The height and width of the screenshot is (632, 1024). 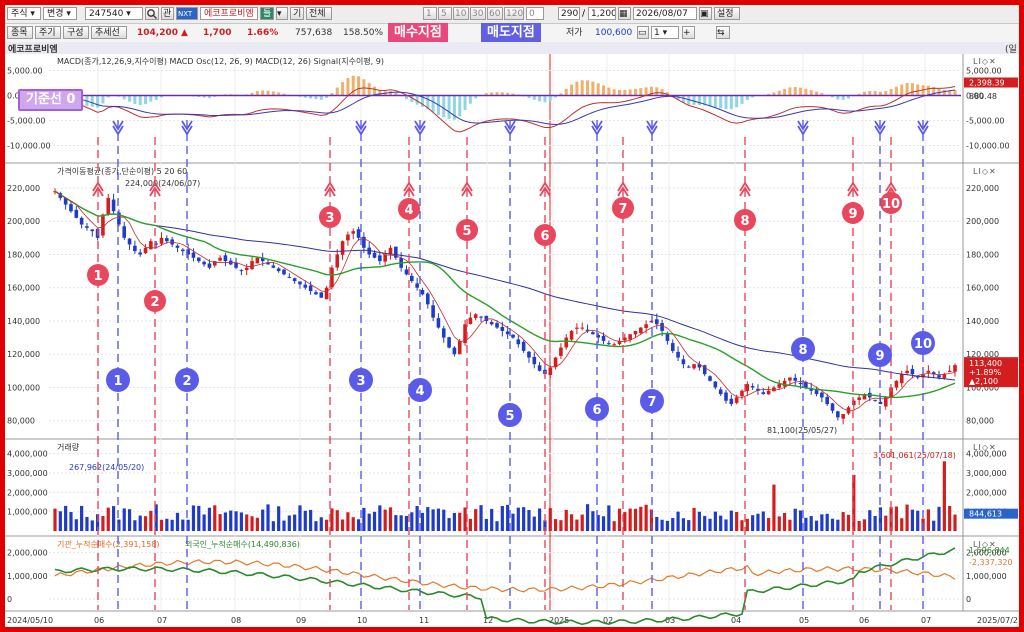 What do you see at coordinates (48, 32) in the screenshot?
I see `tab-period: 주기` at bounding box center [48, 32].